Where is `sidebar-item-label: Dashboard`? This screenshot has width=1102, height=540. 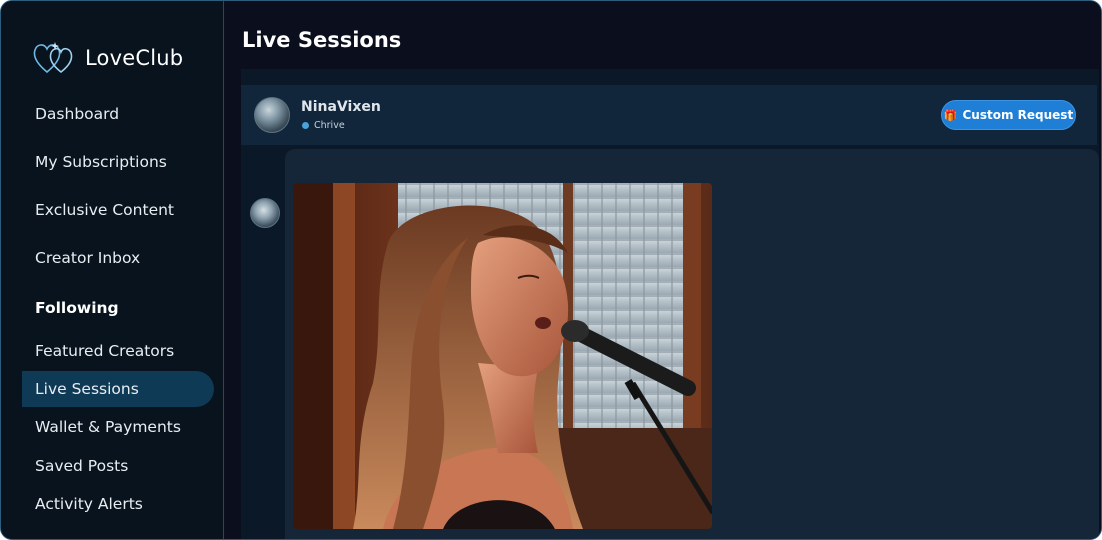
sidebar-item-label: Dashboard is located at coordinates (77, 114).